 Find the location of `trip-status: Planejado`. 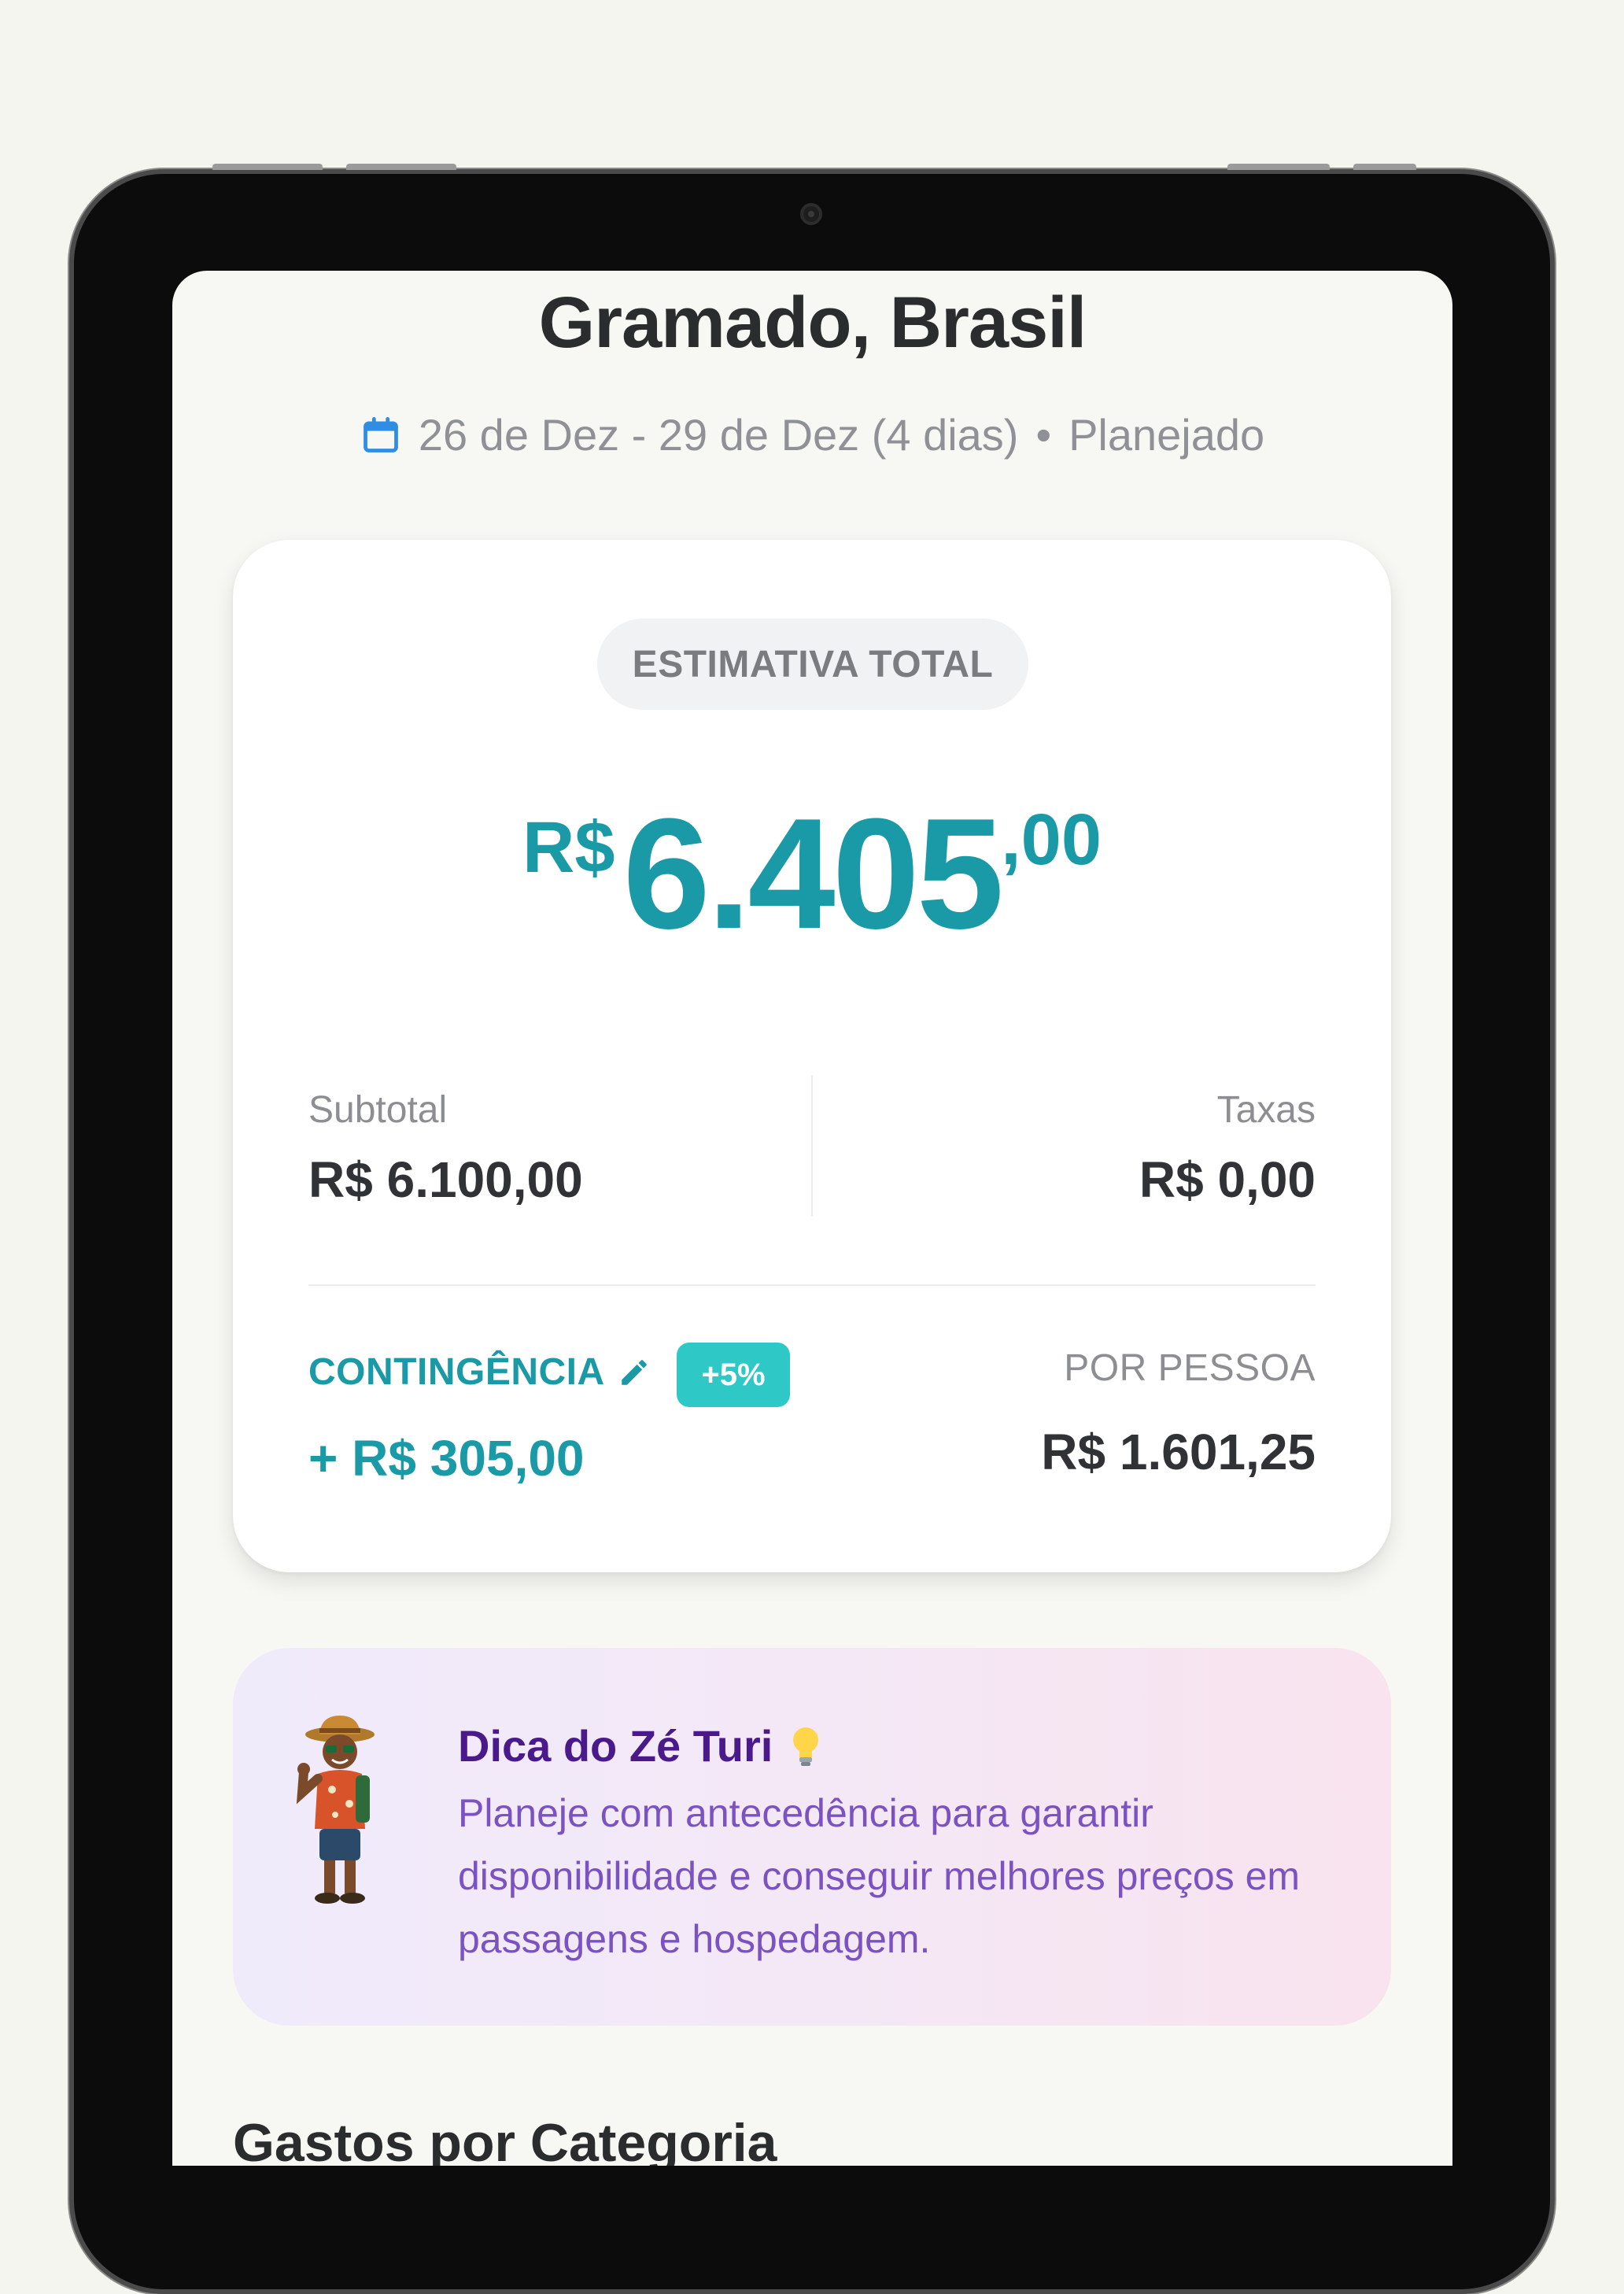

trip-status: Planejado is located at coordinates (1167, 435).